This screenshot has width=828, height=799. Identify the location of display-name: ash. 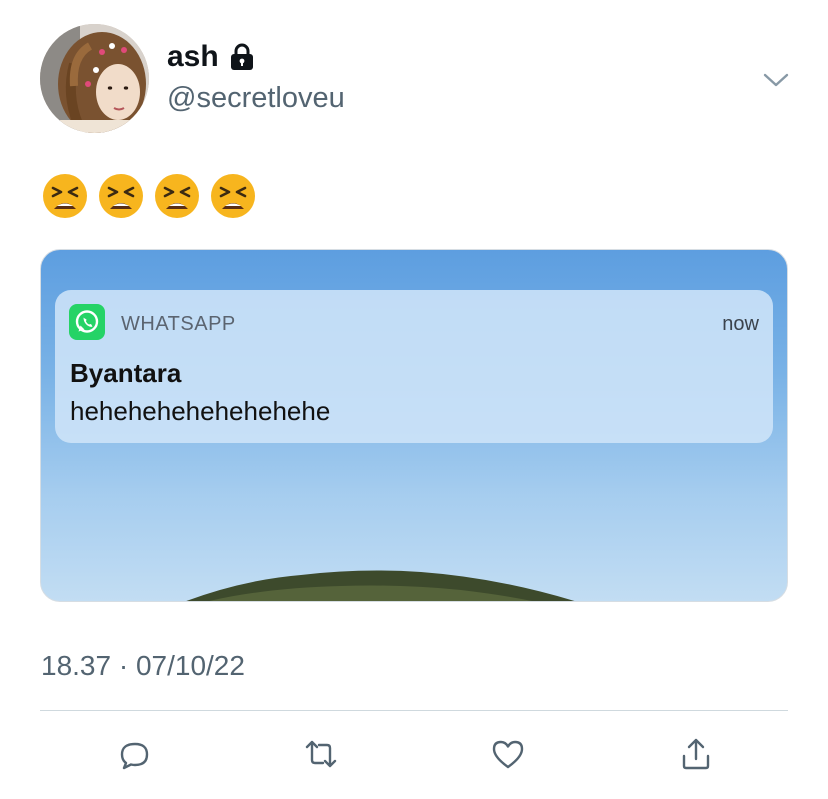
(193, 57).